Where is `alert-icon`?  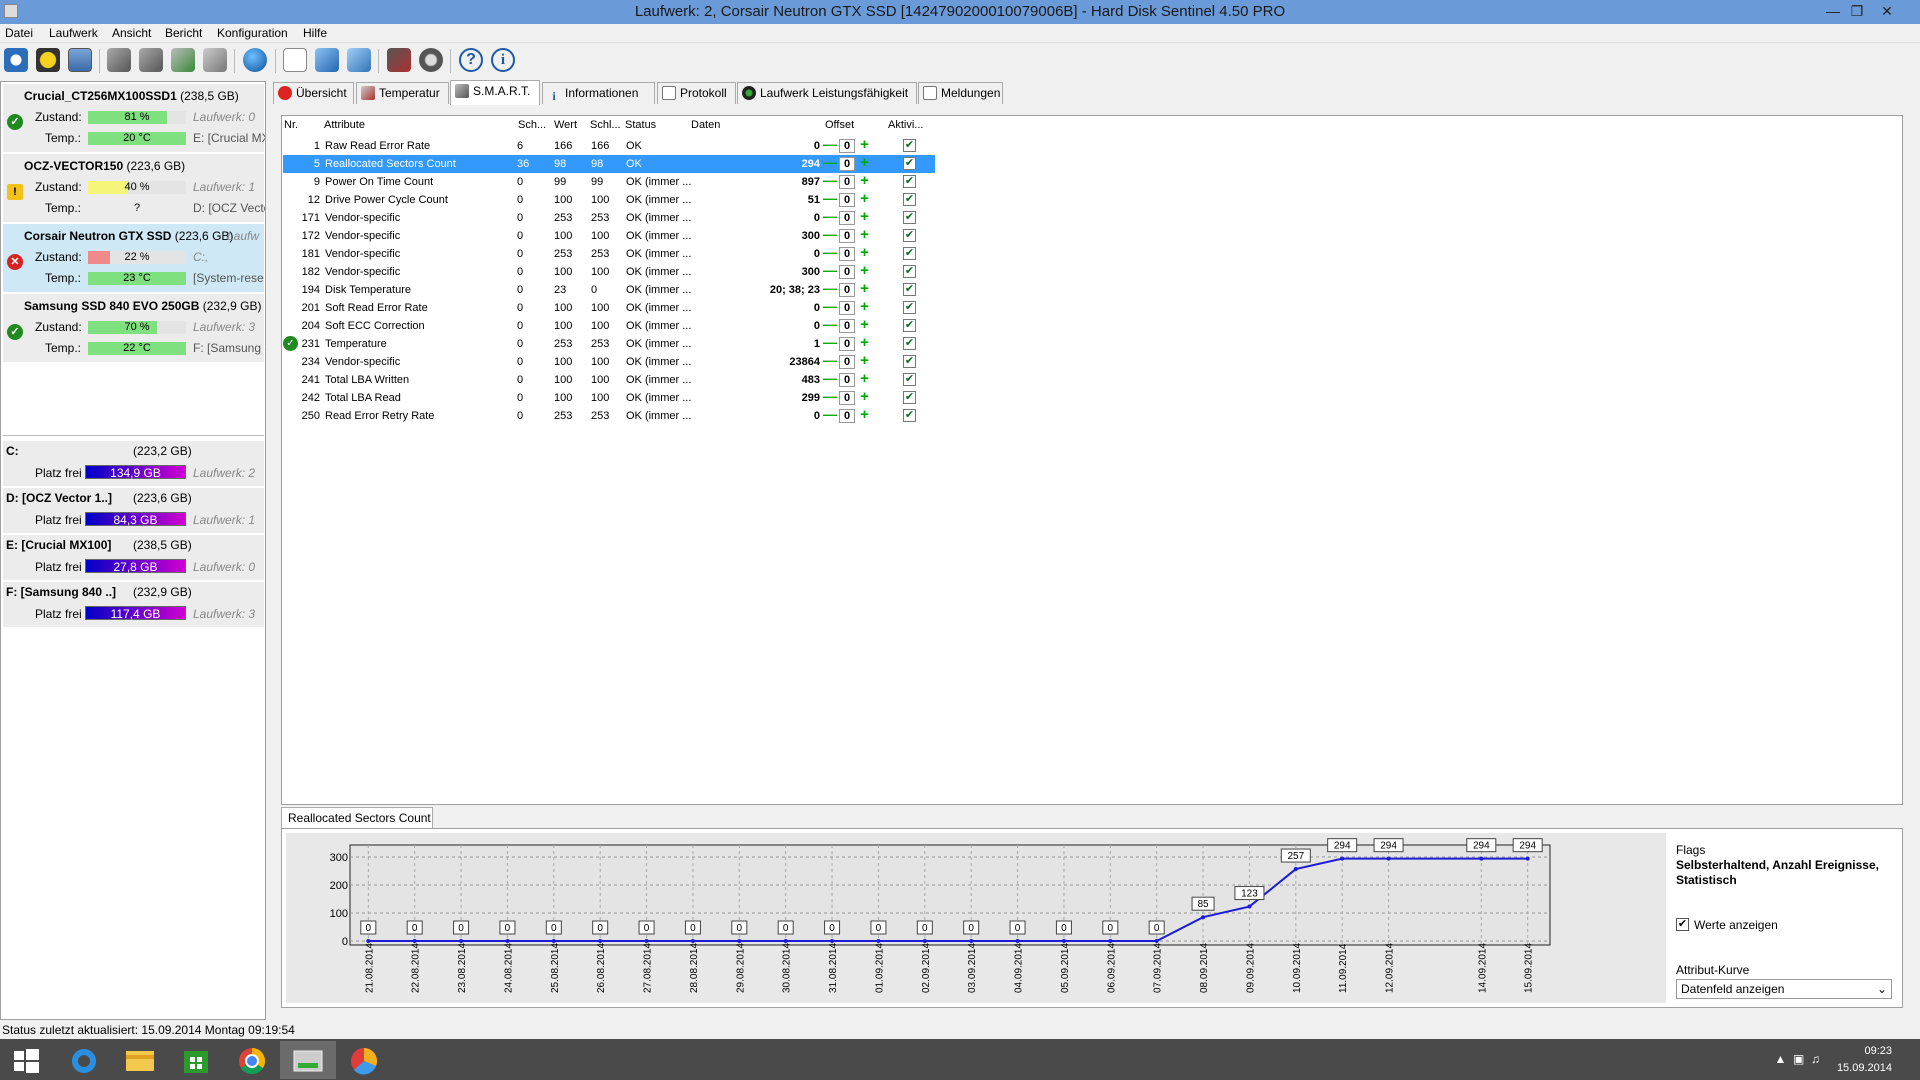 alert-icon is located at coordinates (48, 60).